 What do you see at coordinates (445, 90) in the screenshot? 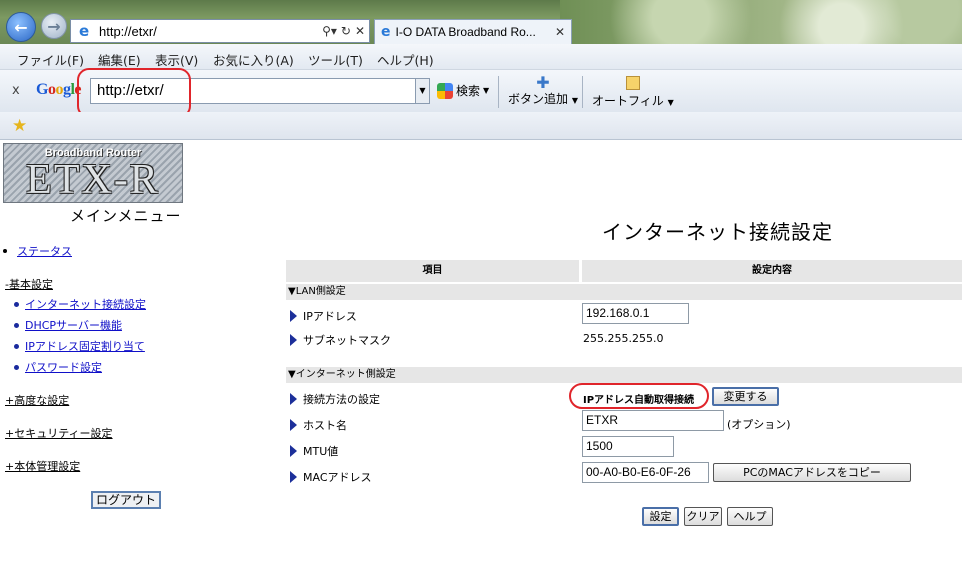
I see `google-g-icon` at bounding box center [445, 90].